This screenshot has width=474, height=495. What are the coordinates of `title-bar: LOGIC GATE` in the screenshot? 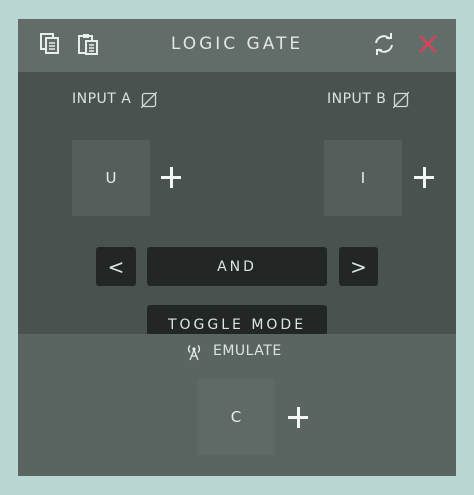 It's located at (237, 45).